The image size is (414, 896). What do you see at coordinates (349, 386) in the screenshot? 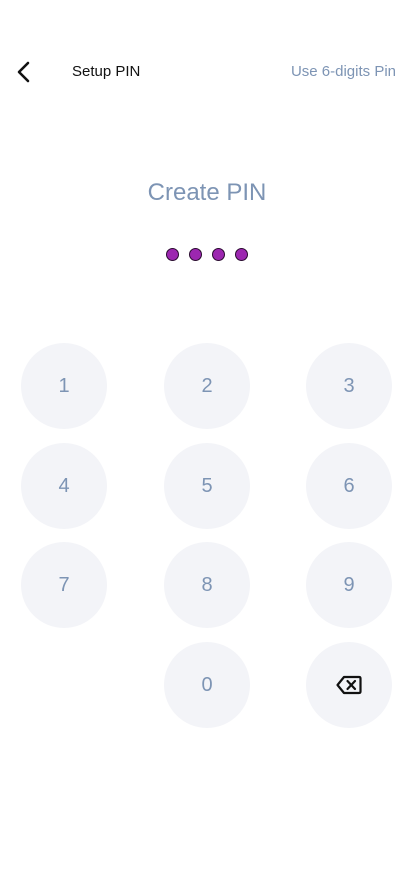
I see `key-3: 3` at bounding box center [349, 386].